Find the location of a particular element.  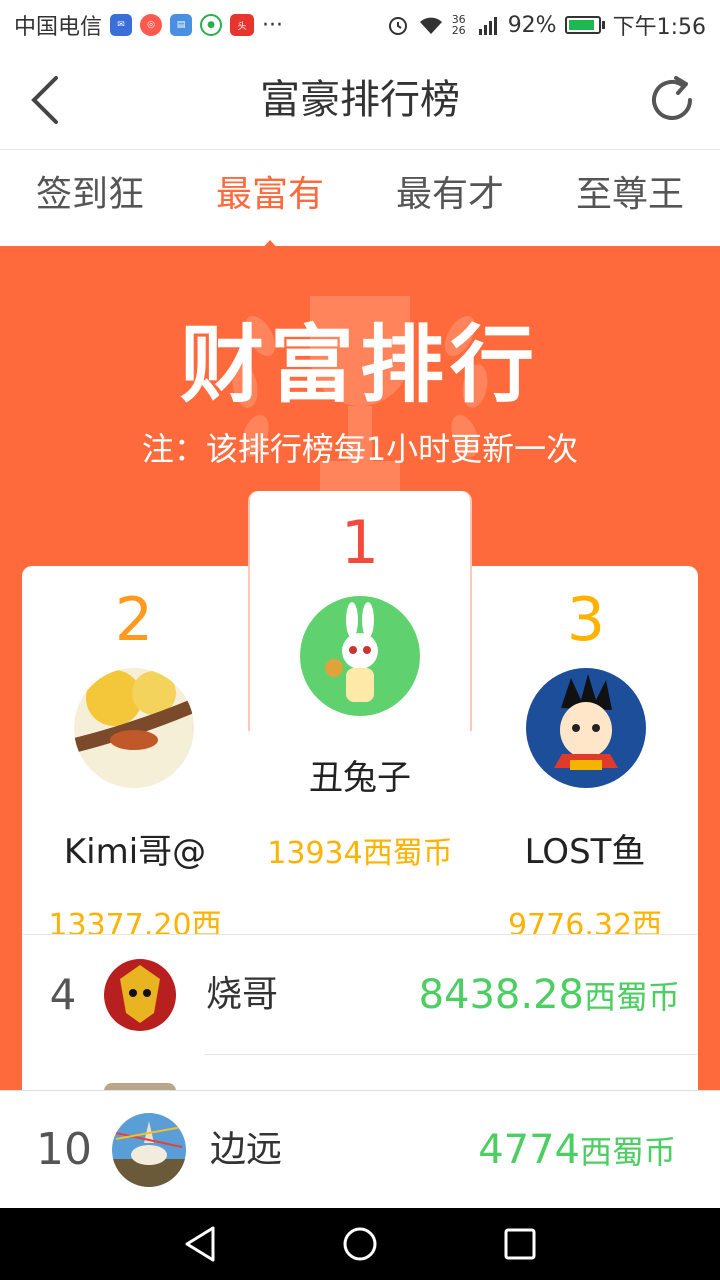

tab-sign-in: 签到狂 is located at coordinates (90, 198).